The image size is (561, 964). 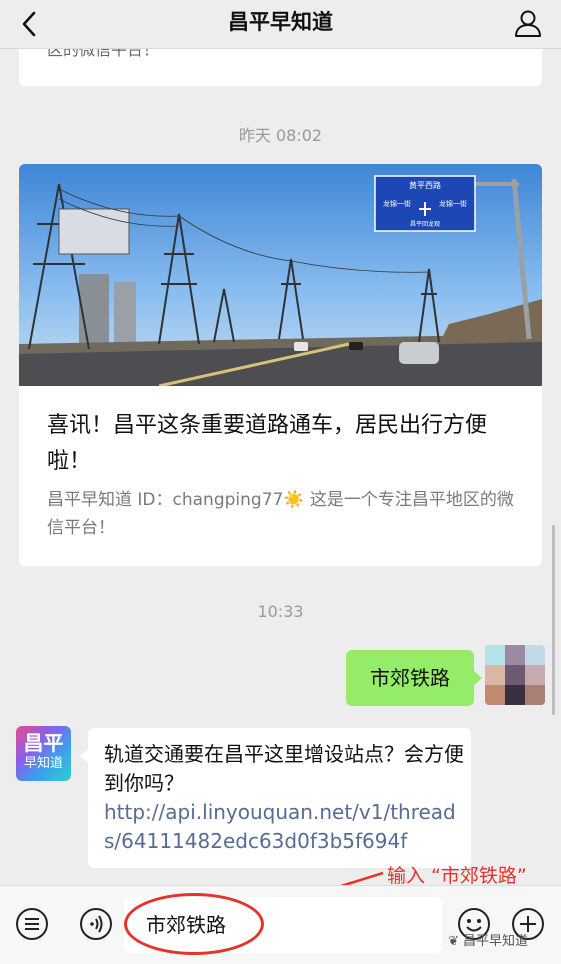 What do you see at coordinates (528, 23) in the screenshot?
I see `profile-icon` at bounding box center [528, 23].